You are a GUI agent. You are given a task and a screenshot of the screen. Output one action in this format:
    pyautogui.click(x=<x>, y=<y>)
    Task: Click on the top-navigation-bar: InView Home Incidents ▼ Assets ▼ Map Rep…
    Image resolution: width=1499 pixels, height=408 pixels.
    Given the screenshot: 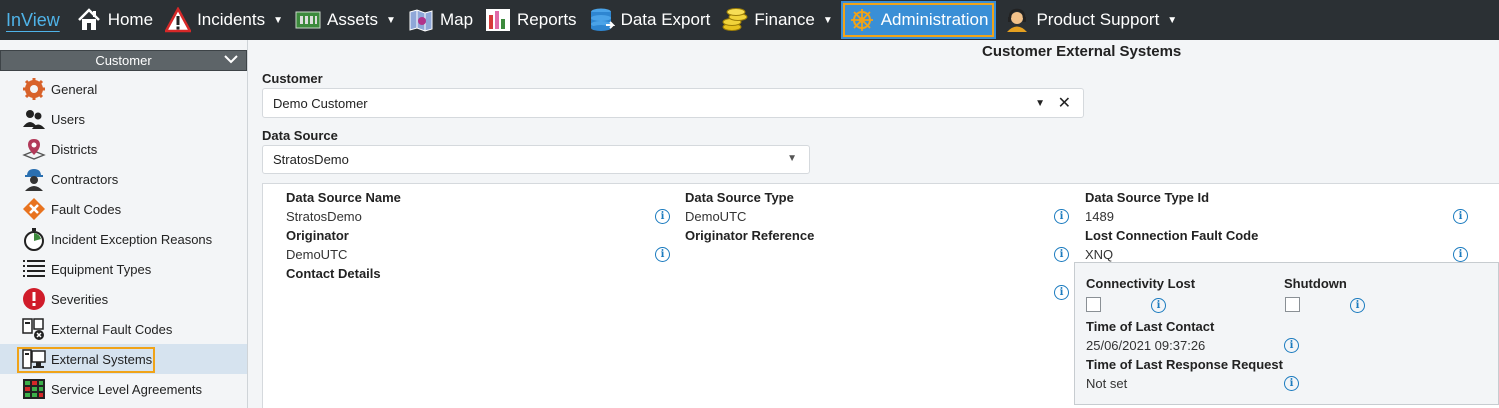 What is the action you would take?
    pyautogui.click(x=749, y=20)
    